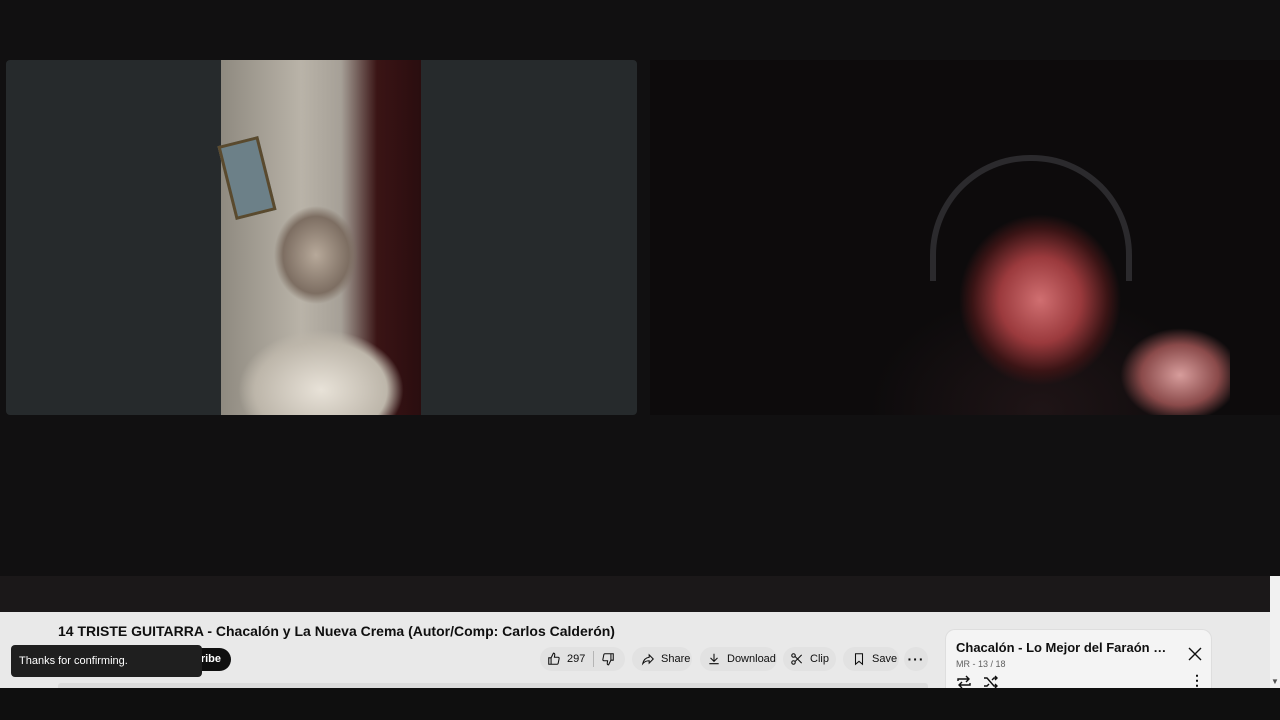  What do you see at coordinates (1195, 654) in the screenshot?
I see `close-icon` at bounding box center [1195, 654].